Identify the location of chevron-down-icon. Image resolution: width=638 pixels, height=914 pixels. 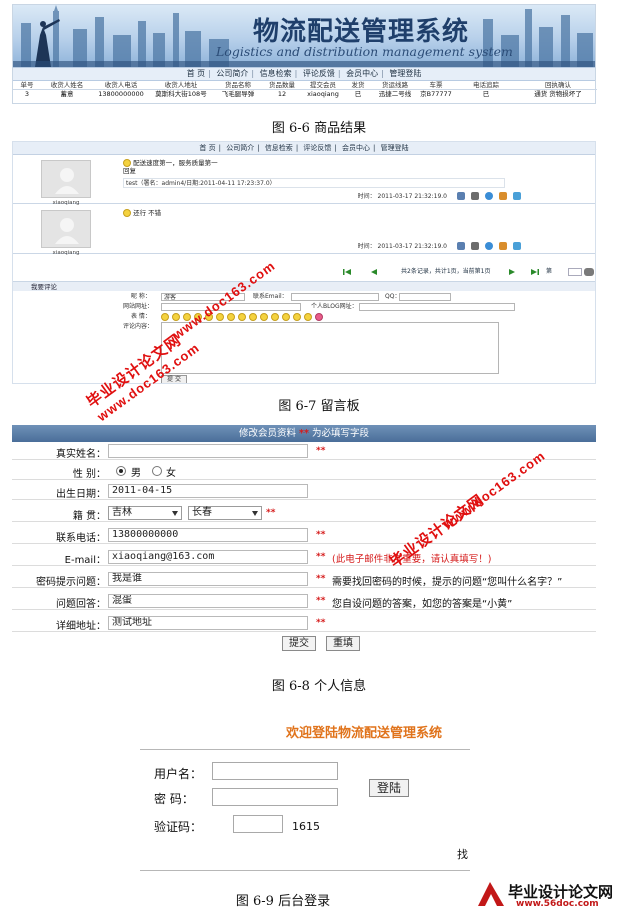
(255, 513).